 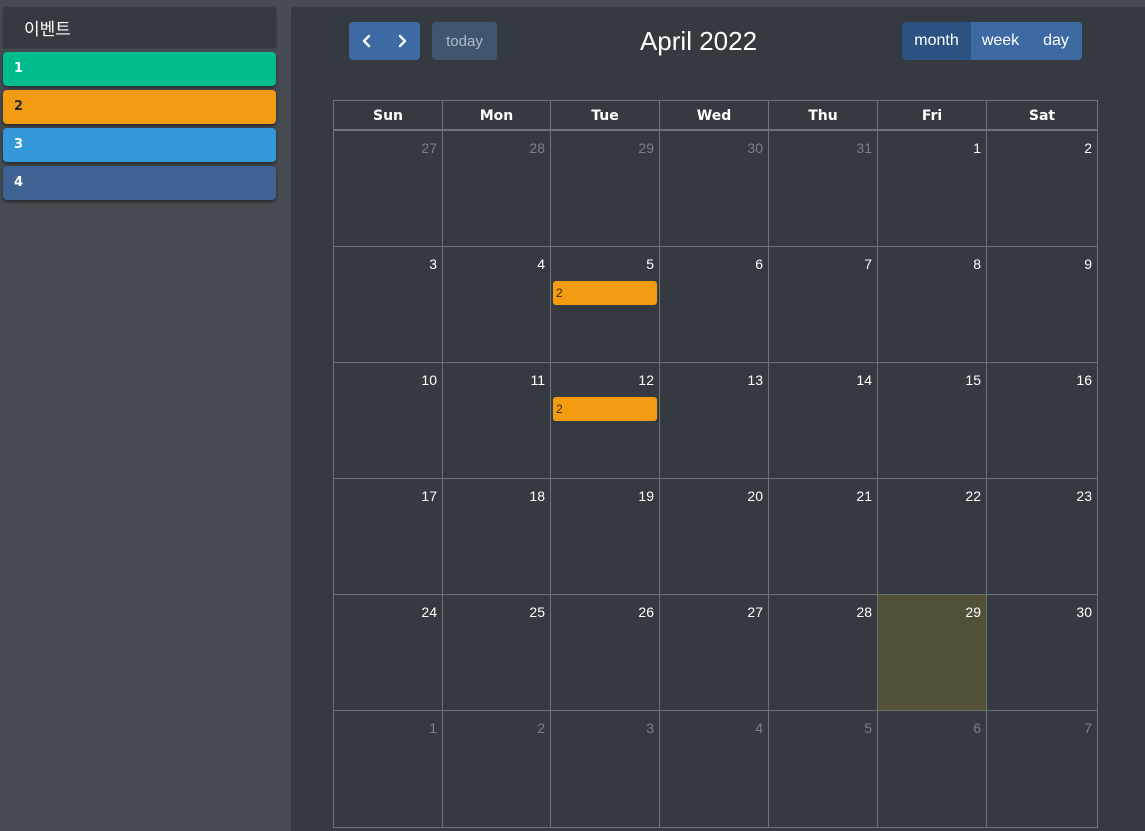 What do you see at coordinates (864, 496) in the screenshot?
I see `day-number: 21` at bounding box center [864, 496].